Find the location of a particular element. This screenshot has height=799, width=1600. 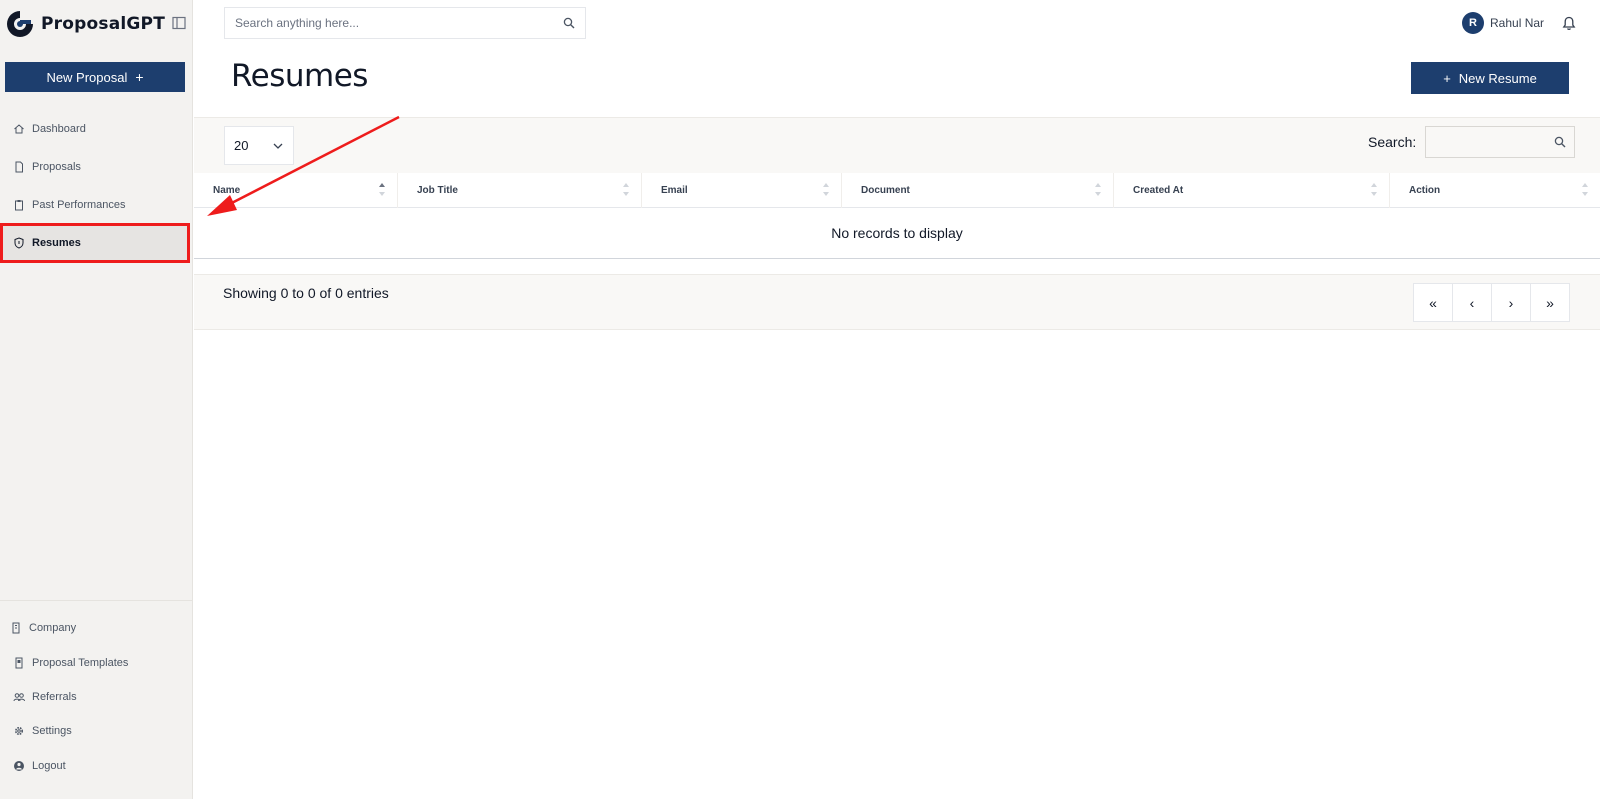

empty-table-message: No records to display is located at coordinates (897, 233).